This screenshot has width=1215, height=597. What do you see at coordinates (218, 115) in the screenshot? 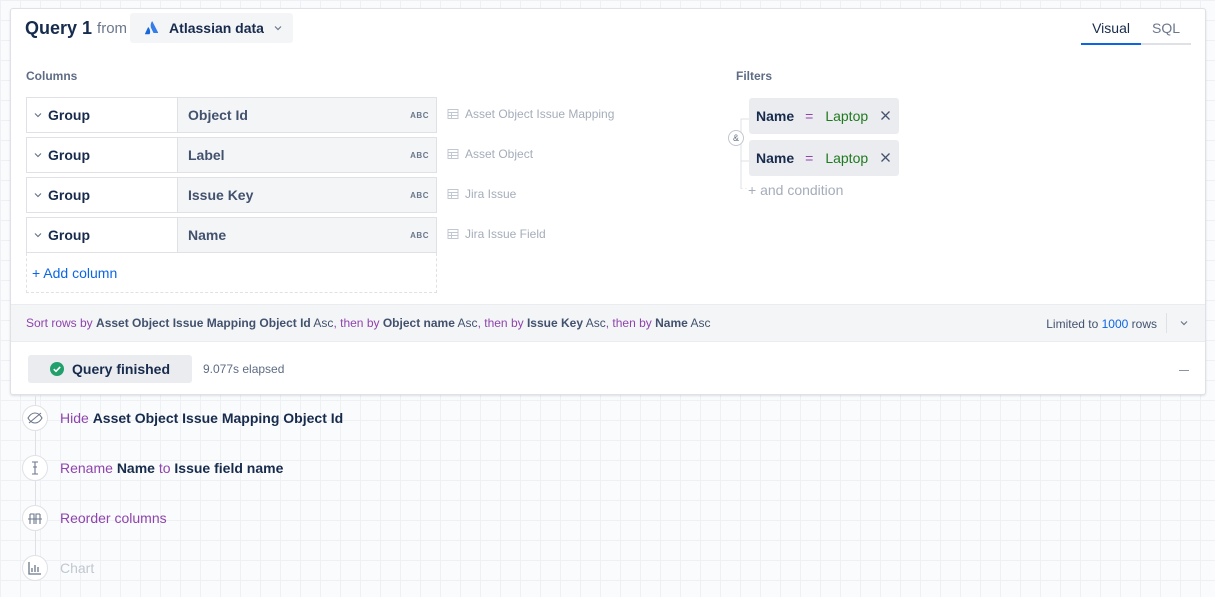
I see `column-field-label: Object Id` at bounding box center [218, 115].